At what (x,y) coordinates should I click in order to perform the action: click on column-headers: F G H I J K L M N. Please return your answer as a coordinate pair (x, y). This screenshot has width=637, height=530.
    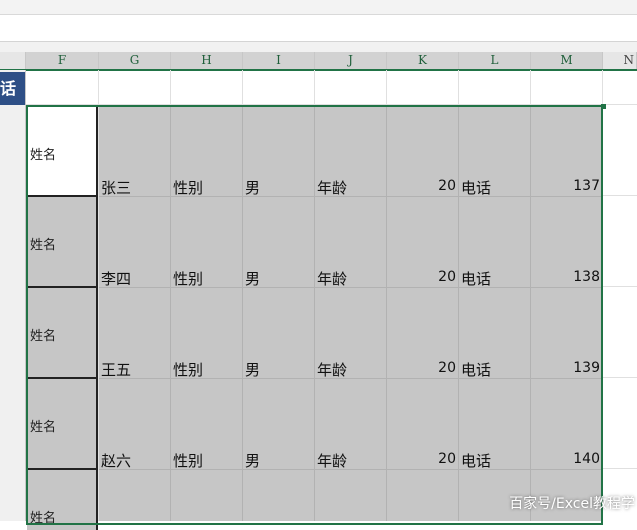
    Looking at the image, I should click on (318, 61).